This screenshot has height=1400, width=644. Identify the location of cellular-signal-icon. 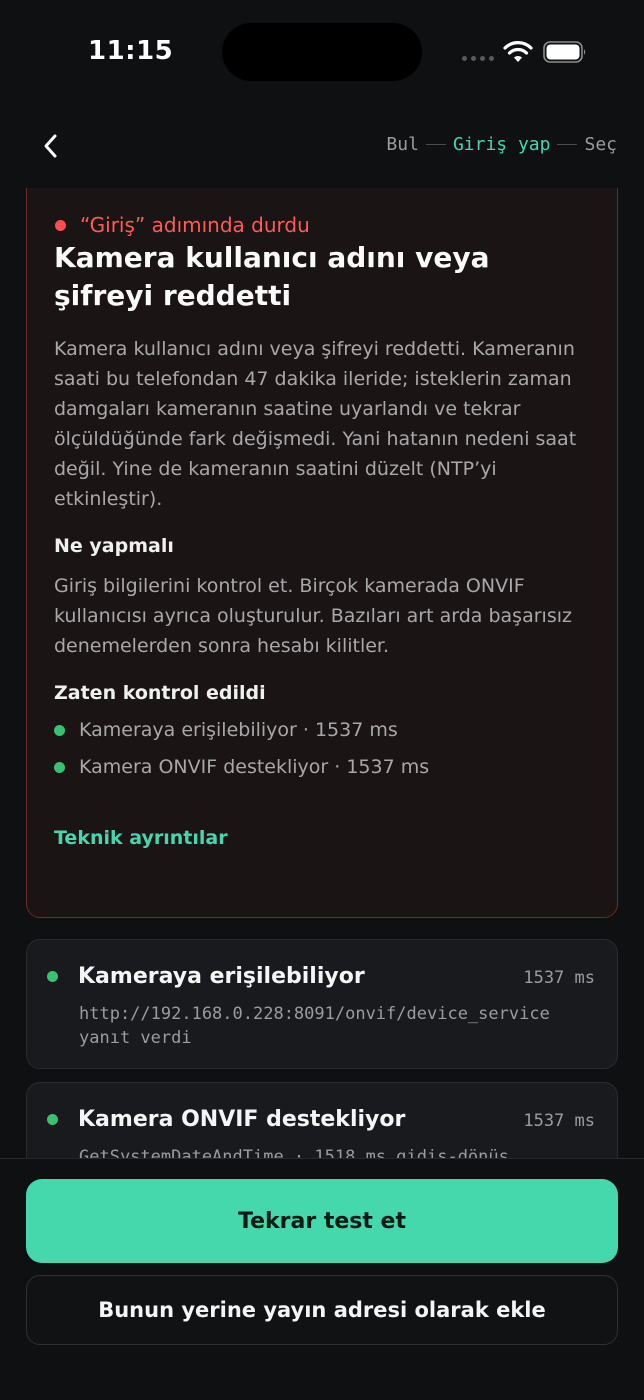
(478, 58).